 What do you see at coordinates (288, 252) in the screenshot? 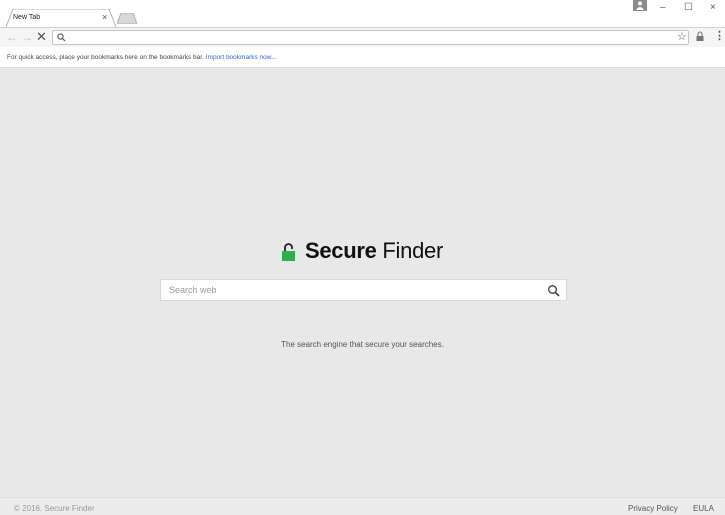
I see `lock-icon` at bounding box center [288, 252].